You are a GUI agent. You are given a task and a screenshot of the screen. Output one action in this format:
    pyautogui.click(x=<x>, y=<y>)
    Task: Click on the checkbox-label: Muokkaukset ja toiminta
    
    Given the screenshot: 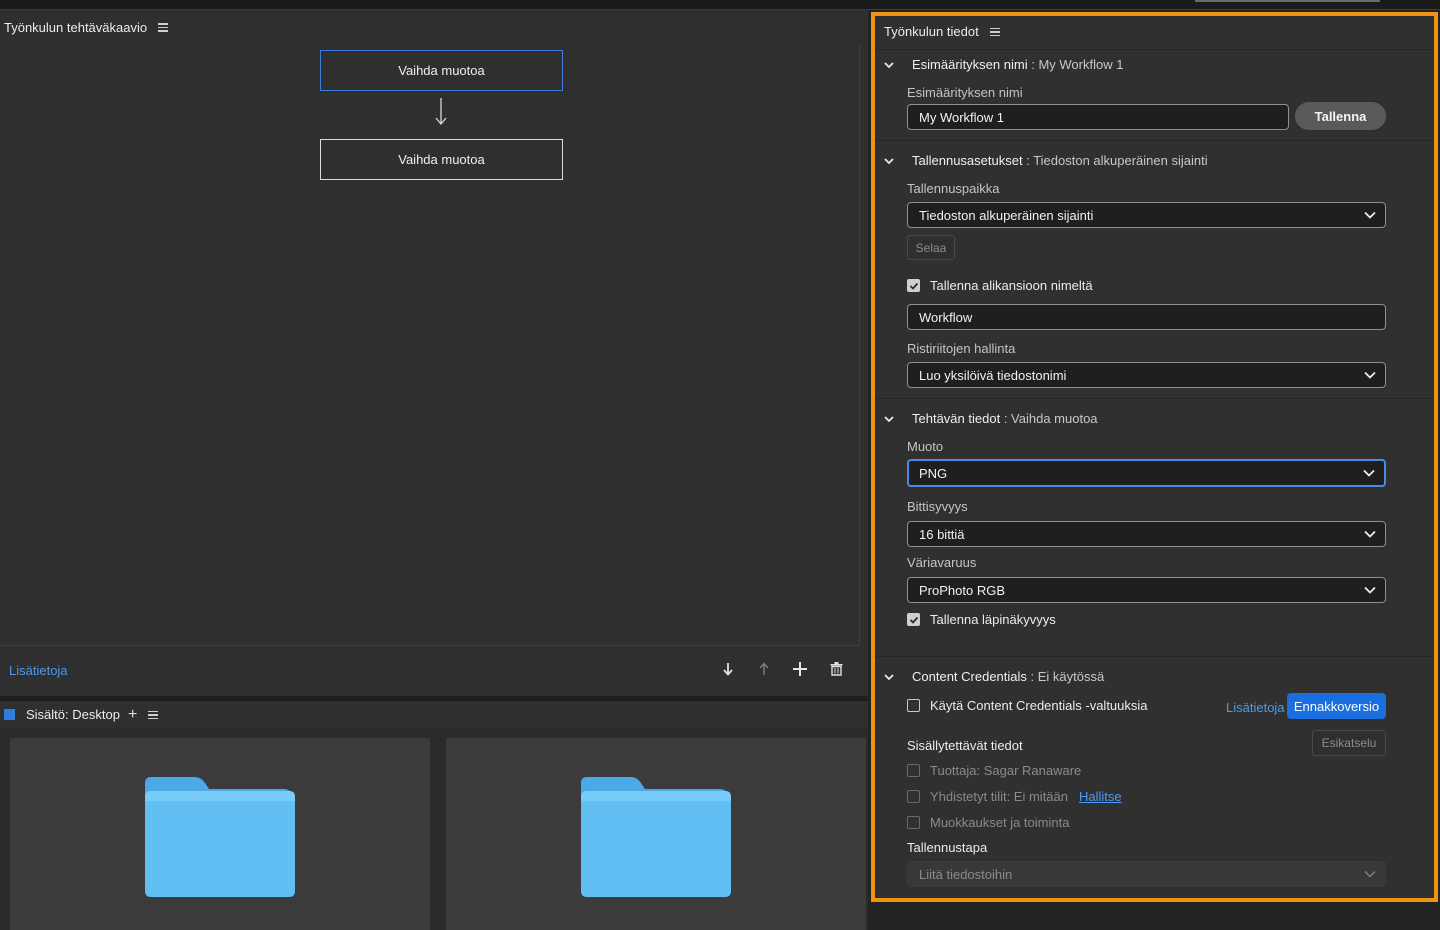 What is the action you would take?
    pyautogui.click(x=1000, y=822)
    